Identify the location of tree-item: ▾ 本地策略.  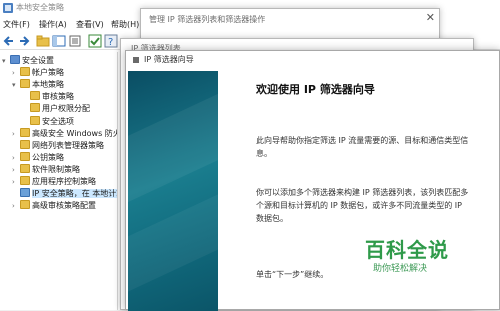
(38, 85).